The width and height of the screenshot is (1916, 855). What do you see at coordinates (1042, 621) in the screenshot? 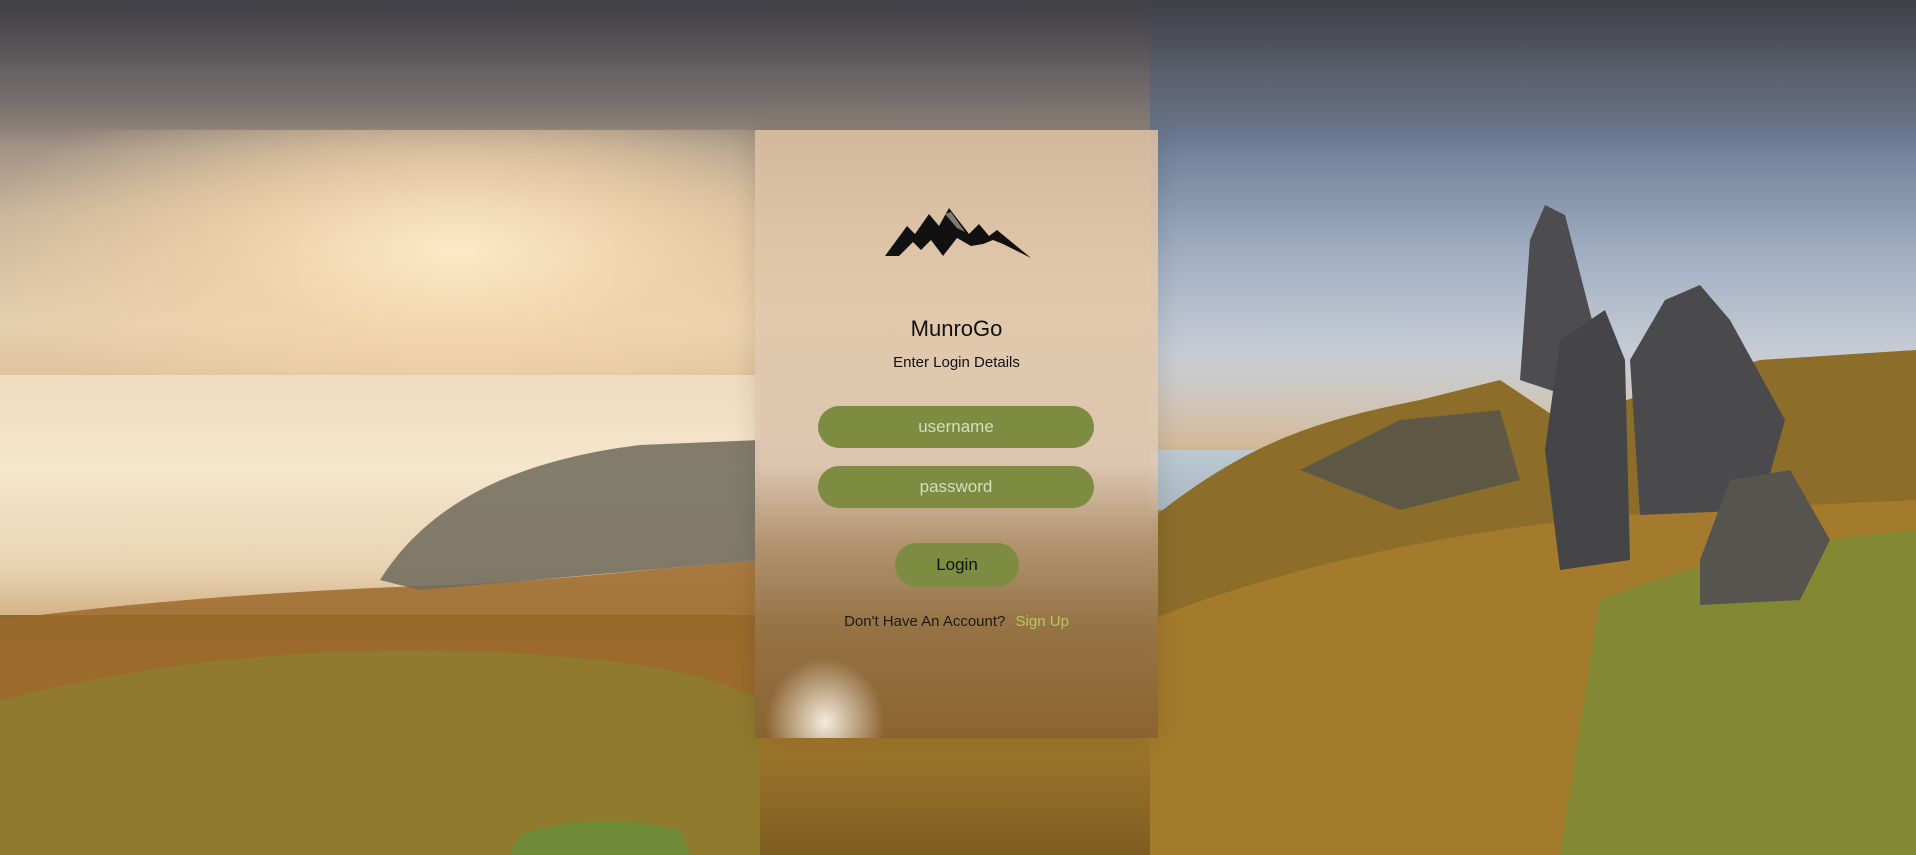
I see `signup-link: Sign Up` at bounding box center [1042, 621].